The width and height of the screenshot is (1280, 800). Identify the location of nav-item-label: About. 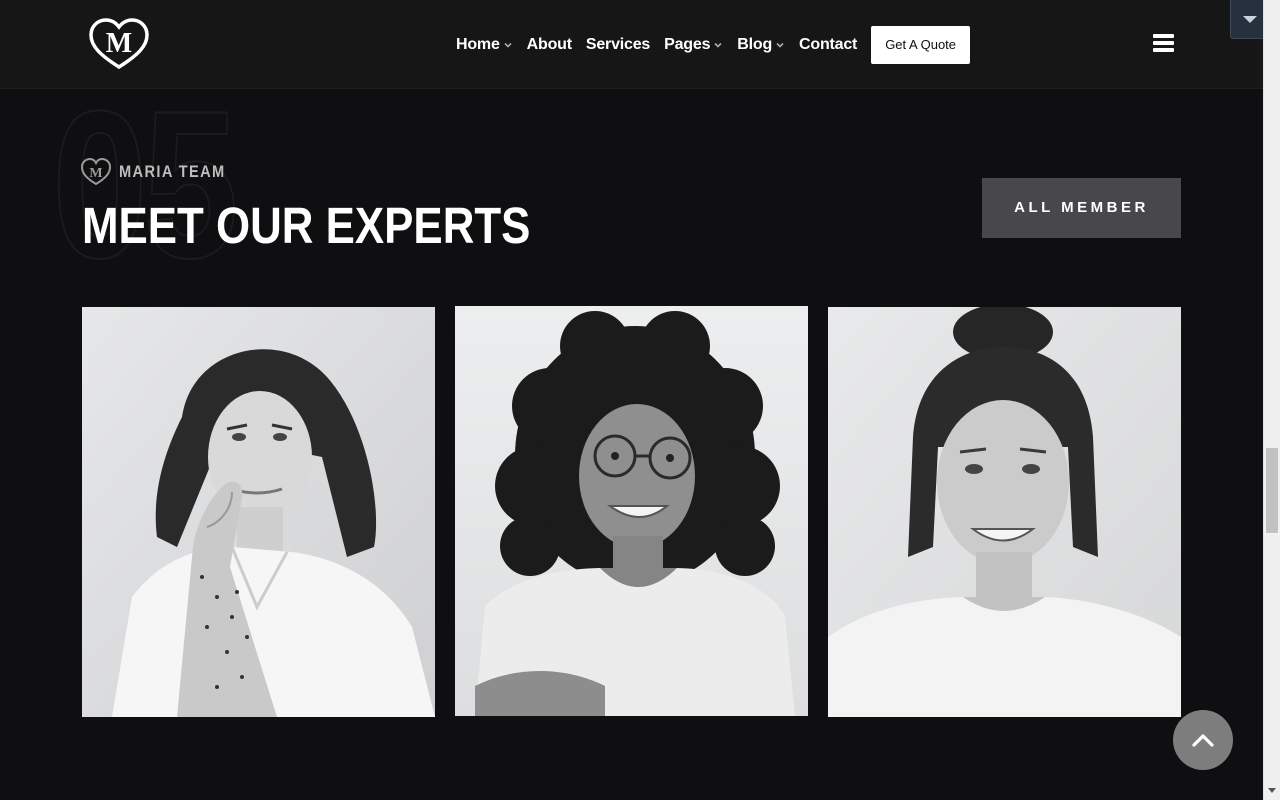
(549, 44).